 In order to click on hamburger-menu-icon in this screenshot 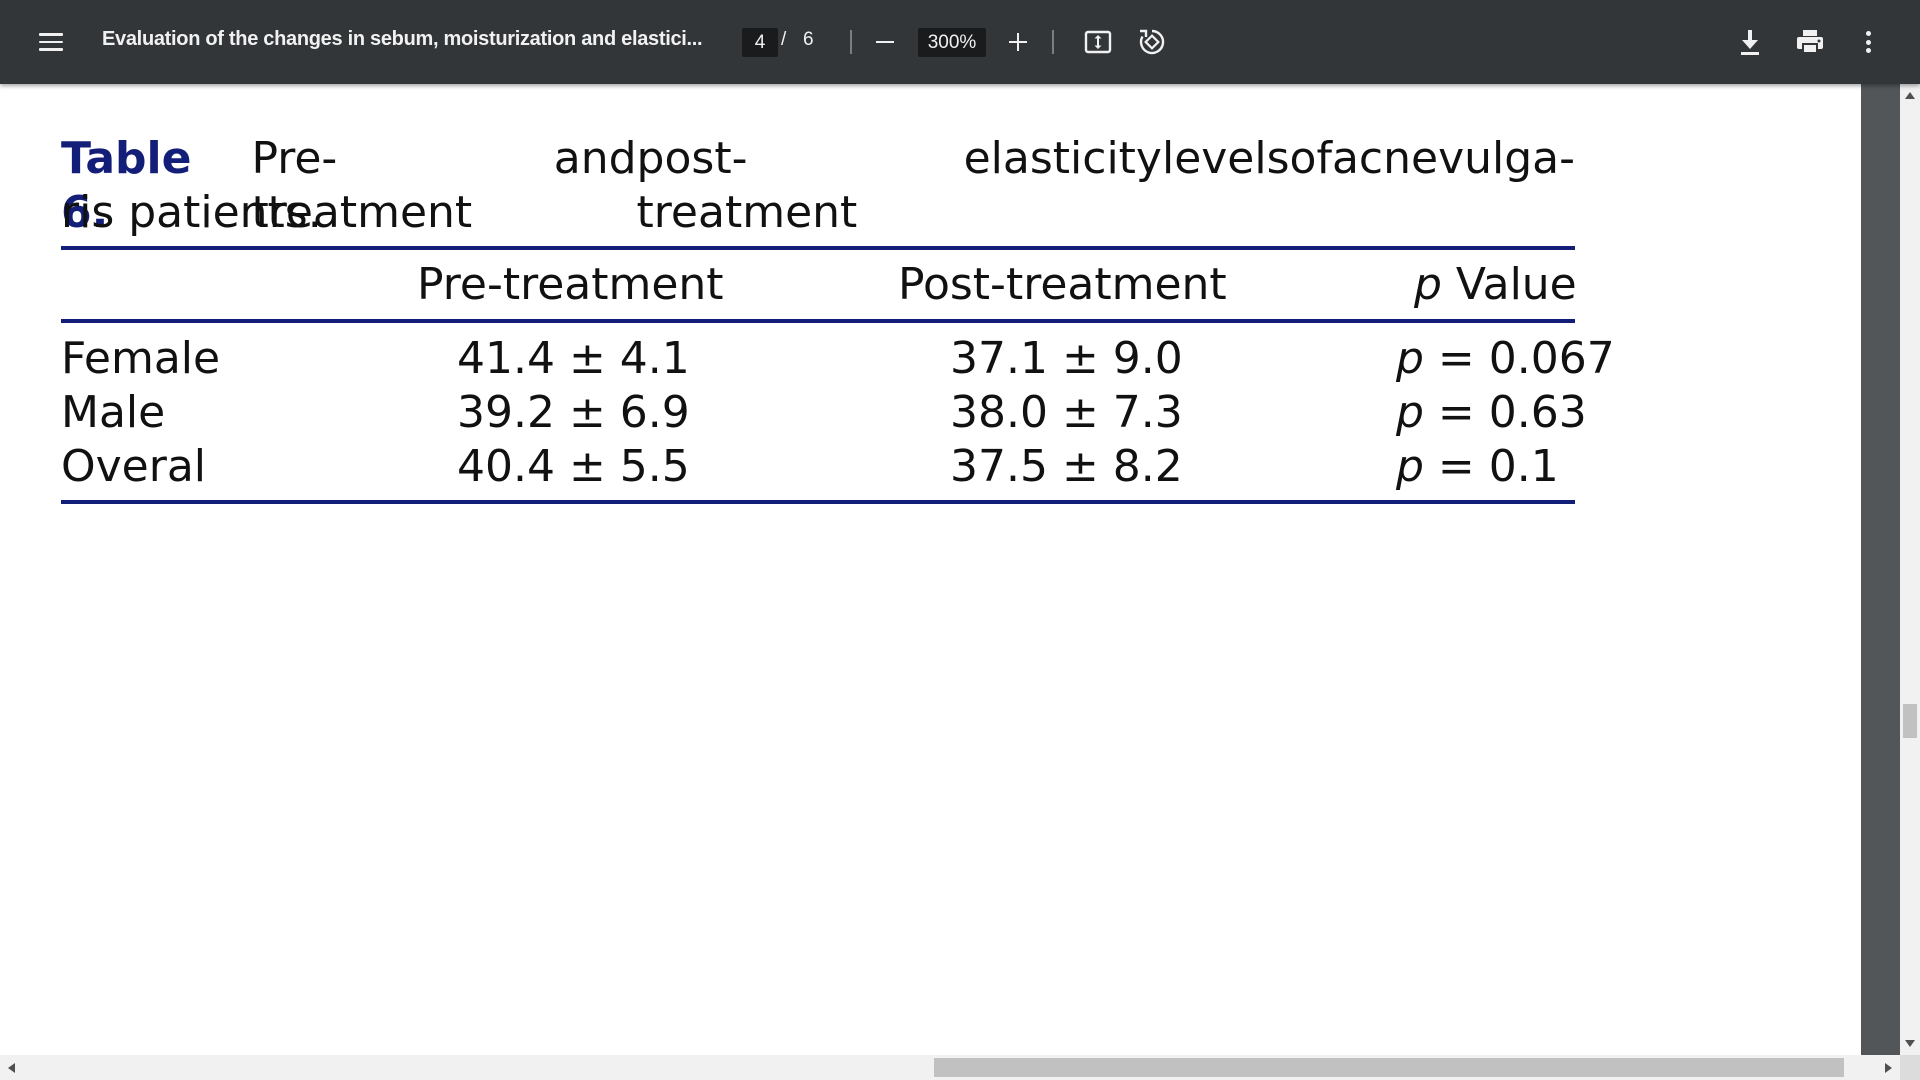, I will do `click(51, 42)`.